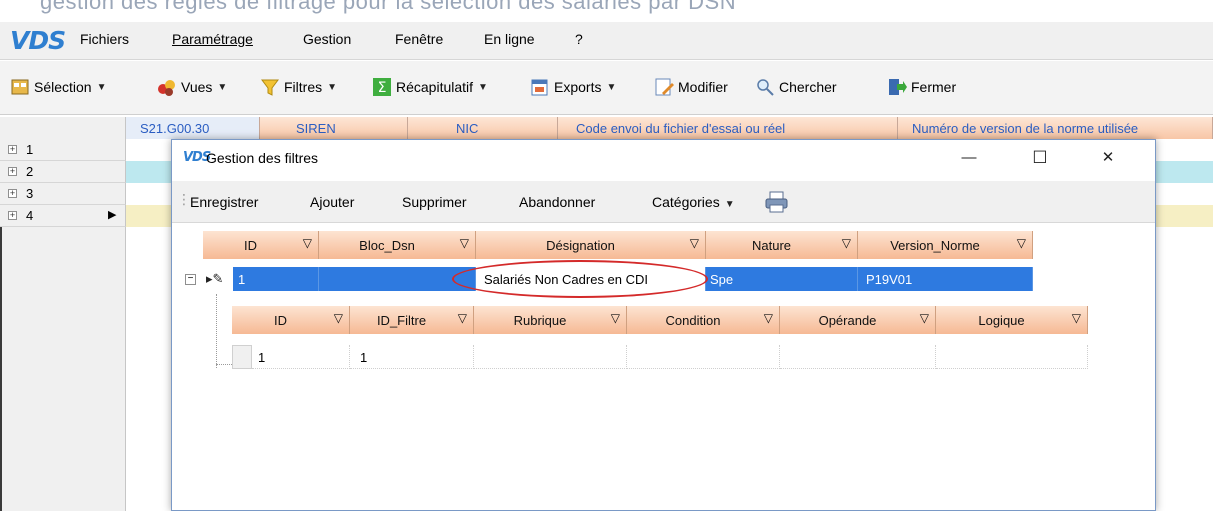 The width and height of the screenshot is (1213, 511). What do you see at coordinates (63, 216) in the screenshot?
I see `row-header: + 4 ▶` at bounding box center [63, 216].